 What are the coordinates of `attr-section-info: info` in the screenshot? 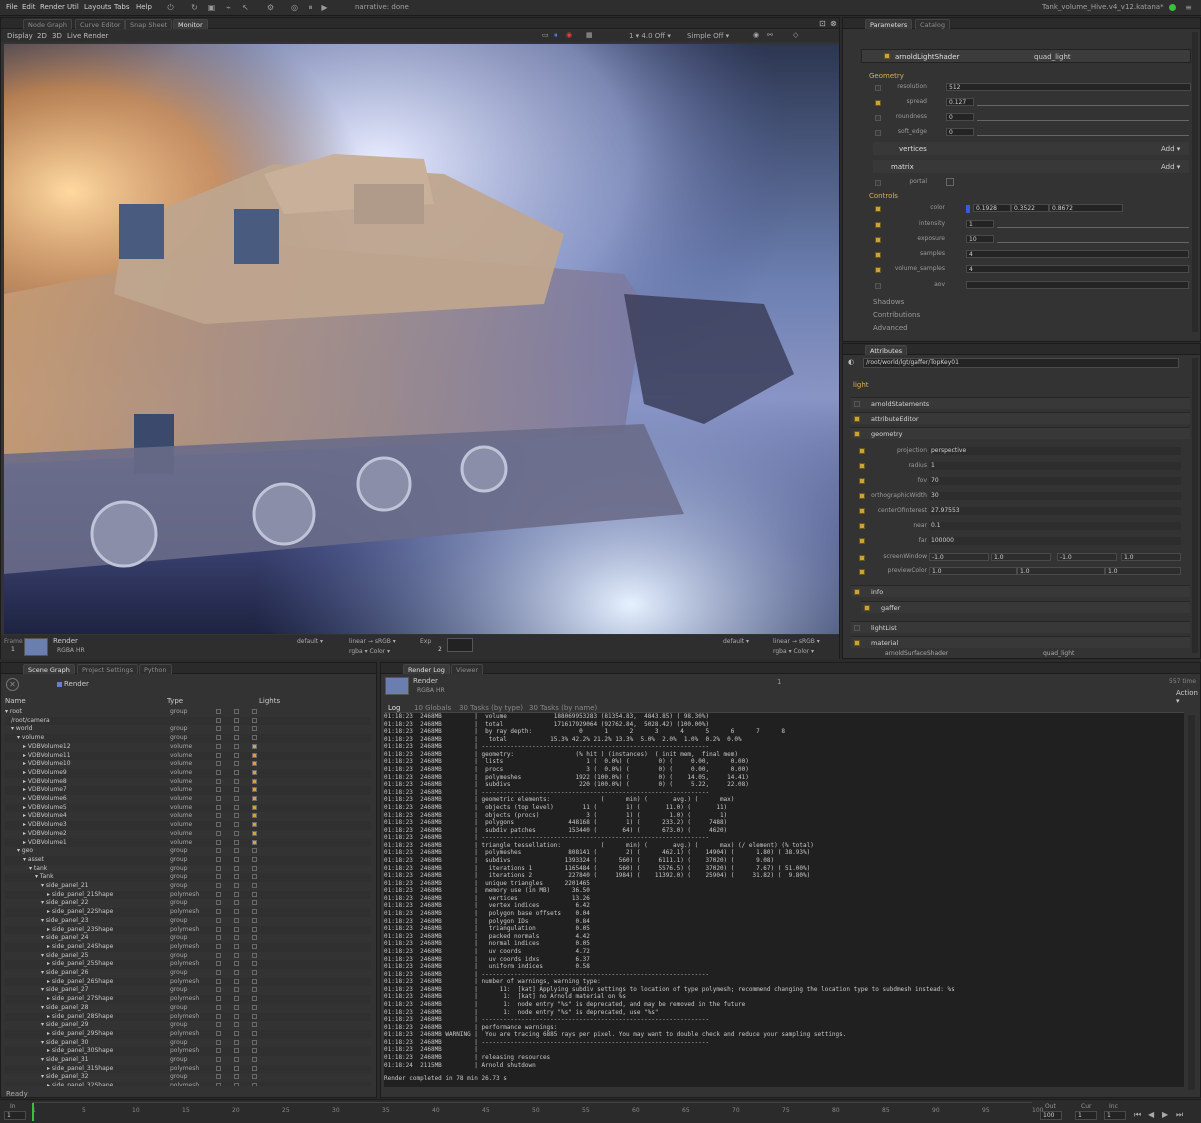 It's located at (1020, 591).